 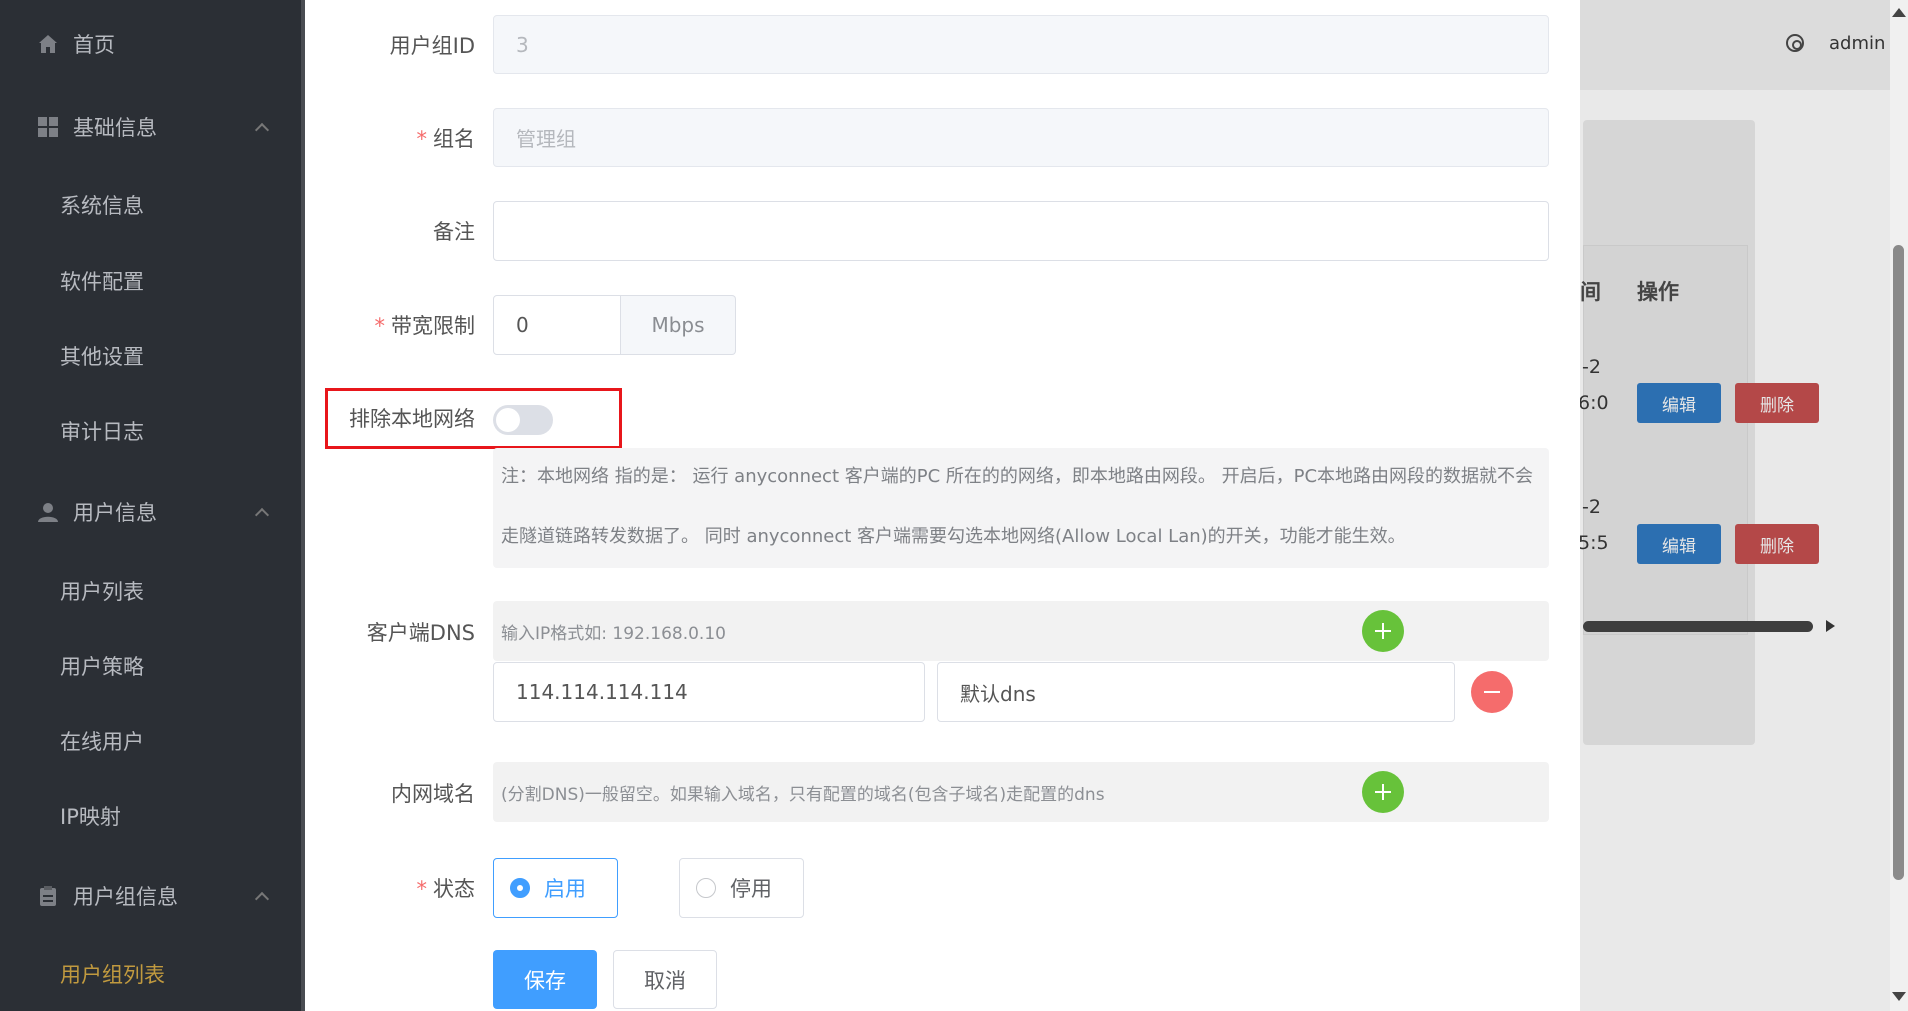 What do you see at coordinates (523, 420) in the screenshot?
I see `exclude-local-switch` at bounding box center [523, 420].